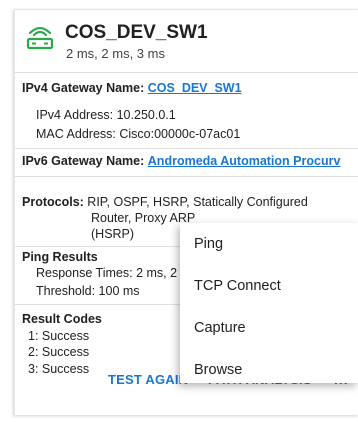 This screenshot has height=422, width=358. Describe the element at coordinates (136, 32) in the screenshot. I see `page-title: COS_DEV_SW1` at that location.